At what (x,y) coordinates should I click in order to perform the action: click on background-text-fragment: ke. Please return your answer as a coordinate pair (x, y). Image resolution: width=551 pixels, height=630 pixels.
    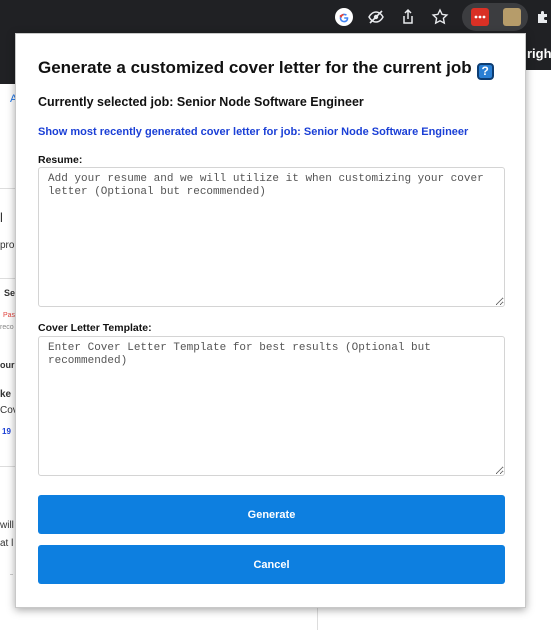
    Looking at the image, I should click on (6, 394).